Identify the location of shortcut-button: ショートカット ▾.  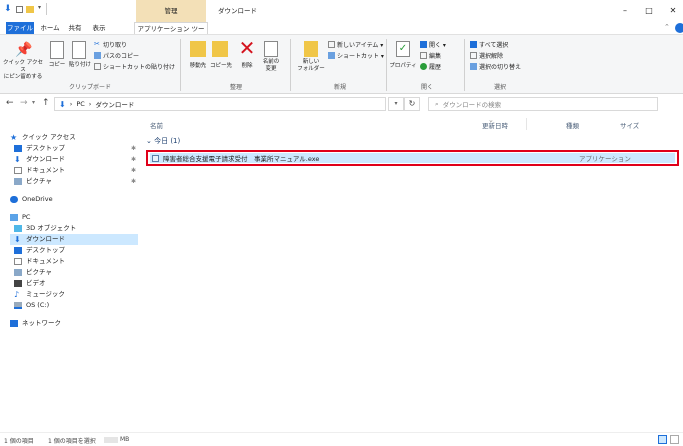
(356, 55).